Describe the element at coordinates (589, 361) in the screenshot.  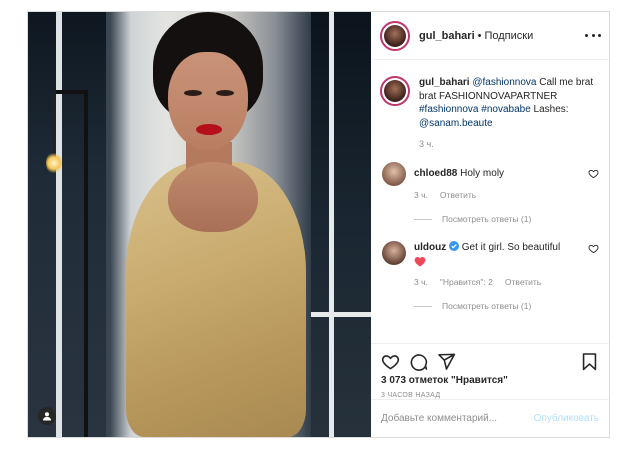
I see `save-icon` at that location.